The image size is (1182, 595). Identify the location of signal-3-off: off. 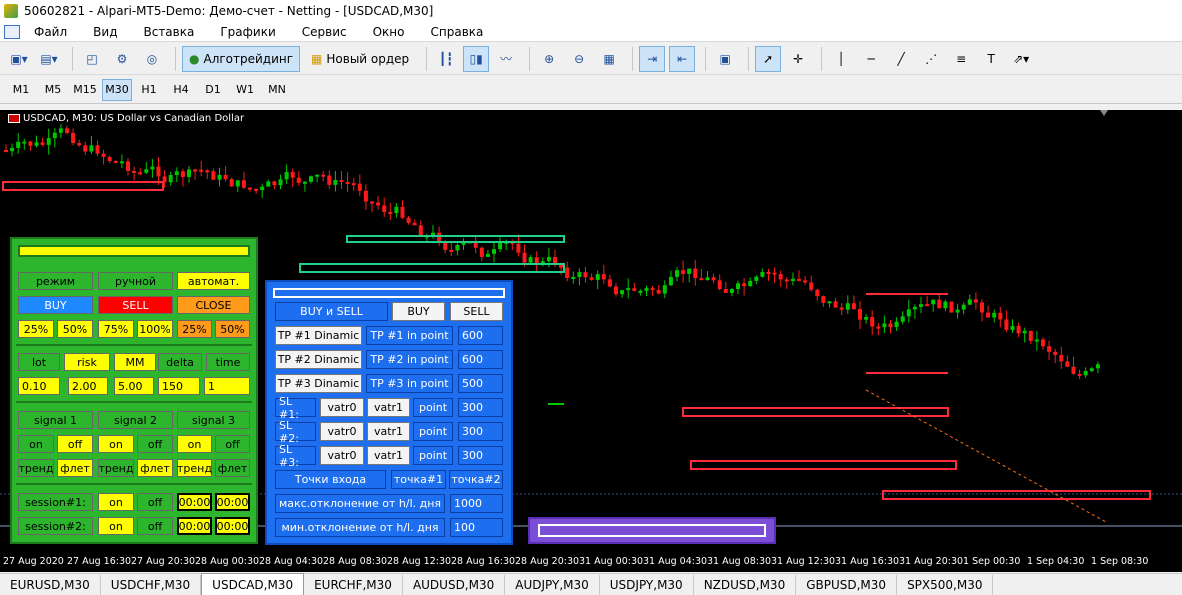
(232, 444).